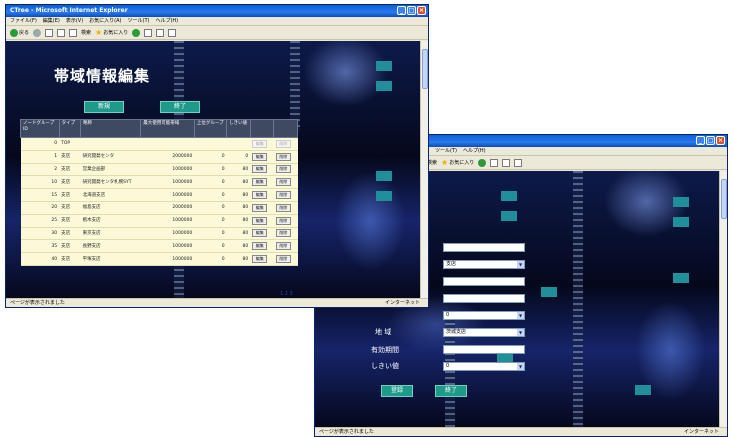  What do you see at coordinates (484, 315) in the screenshot?
I see `parent-group-select: 0 ▼` at bounding box center [484, 315].